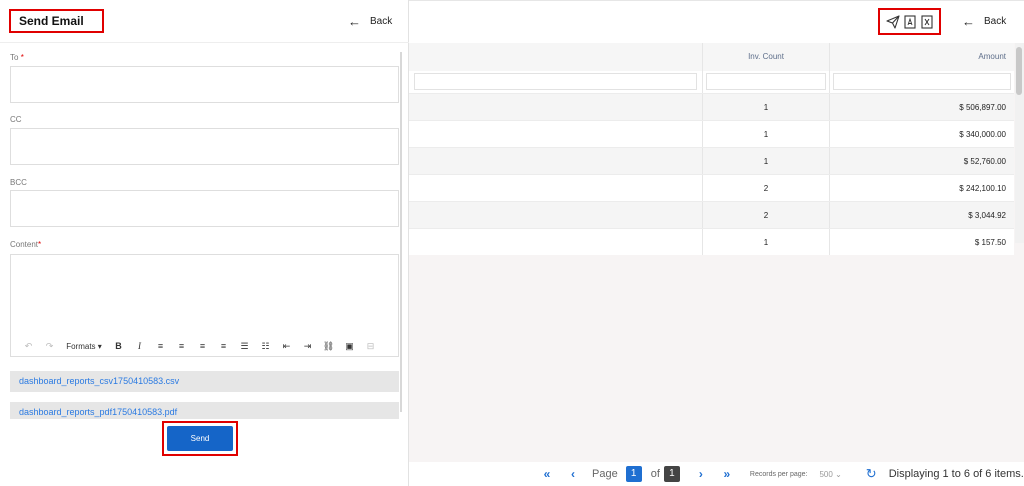  What do you see at coordinates (633, 474) in the screenshot?
I see `current-page-input: 1` at bounding box center [633, 474].